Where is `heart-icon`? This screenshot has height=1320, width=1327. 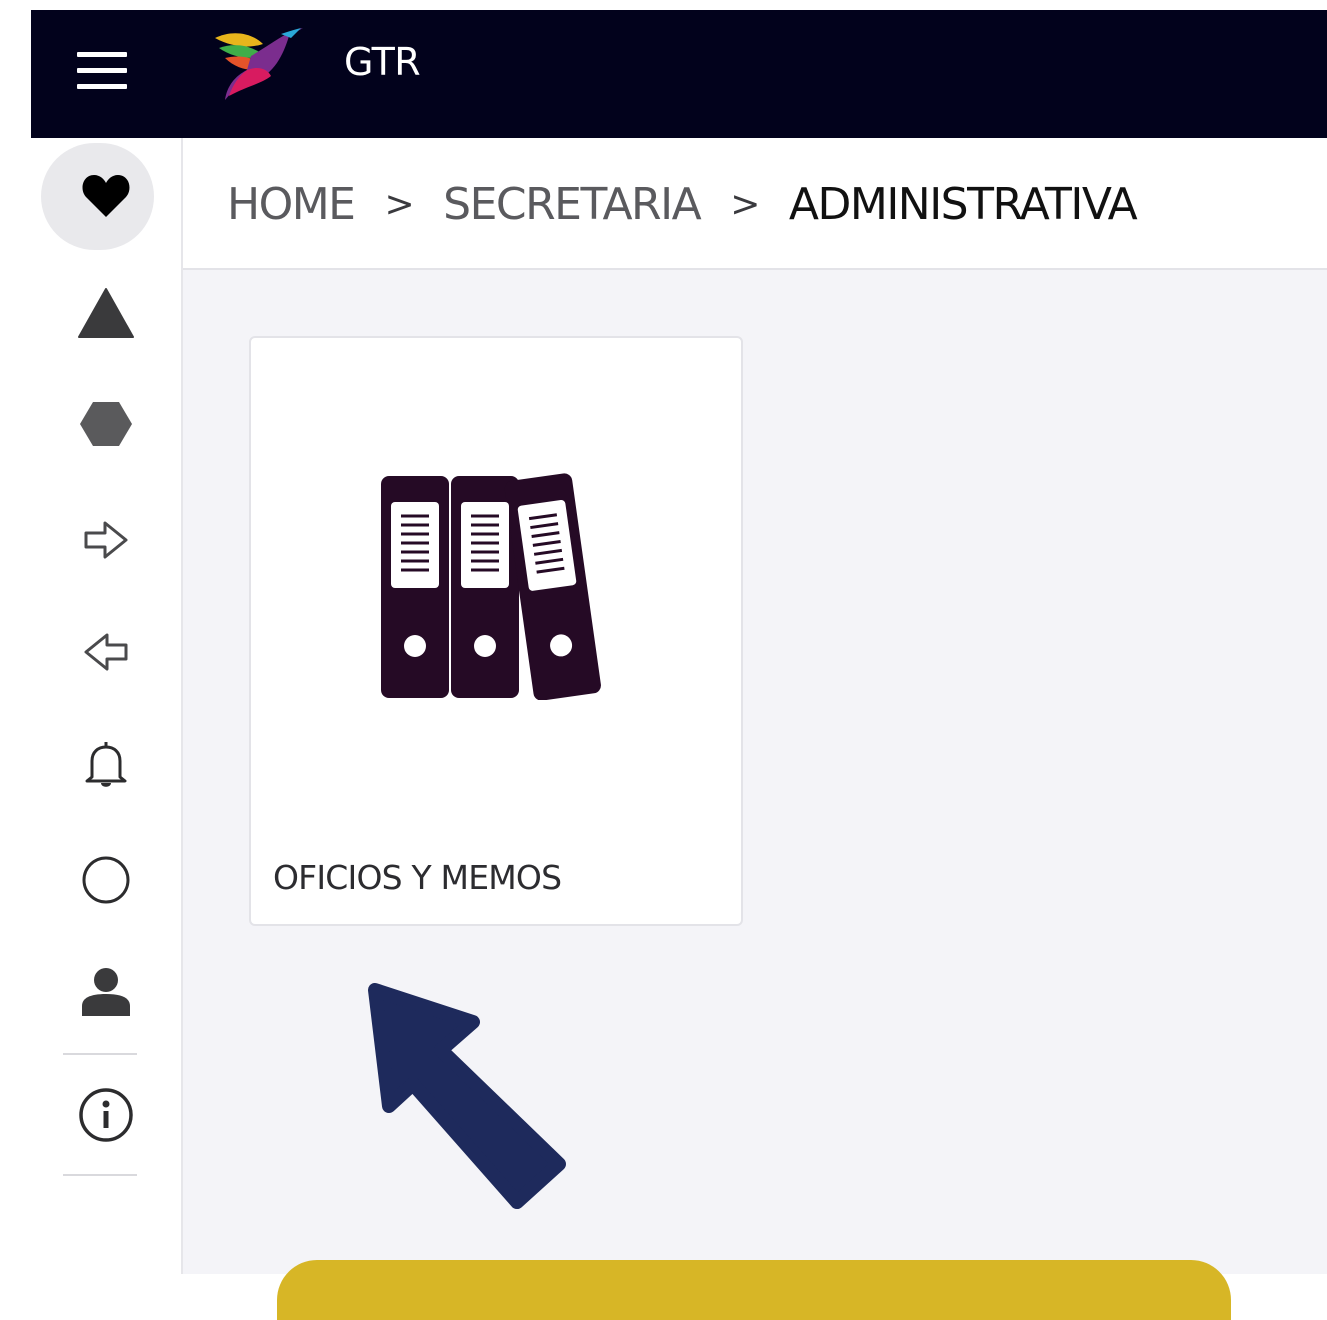 heart-icon is located at coordinates (106, 196).